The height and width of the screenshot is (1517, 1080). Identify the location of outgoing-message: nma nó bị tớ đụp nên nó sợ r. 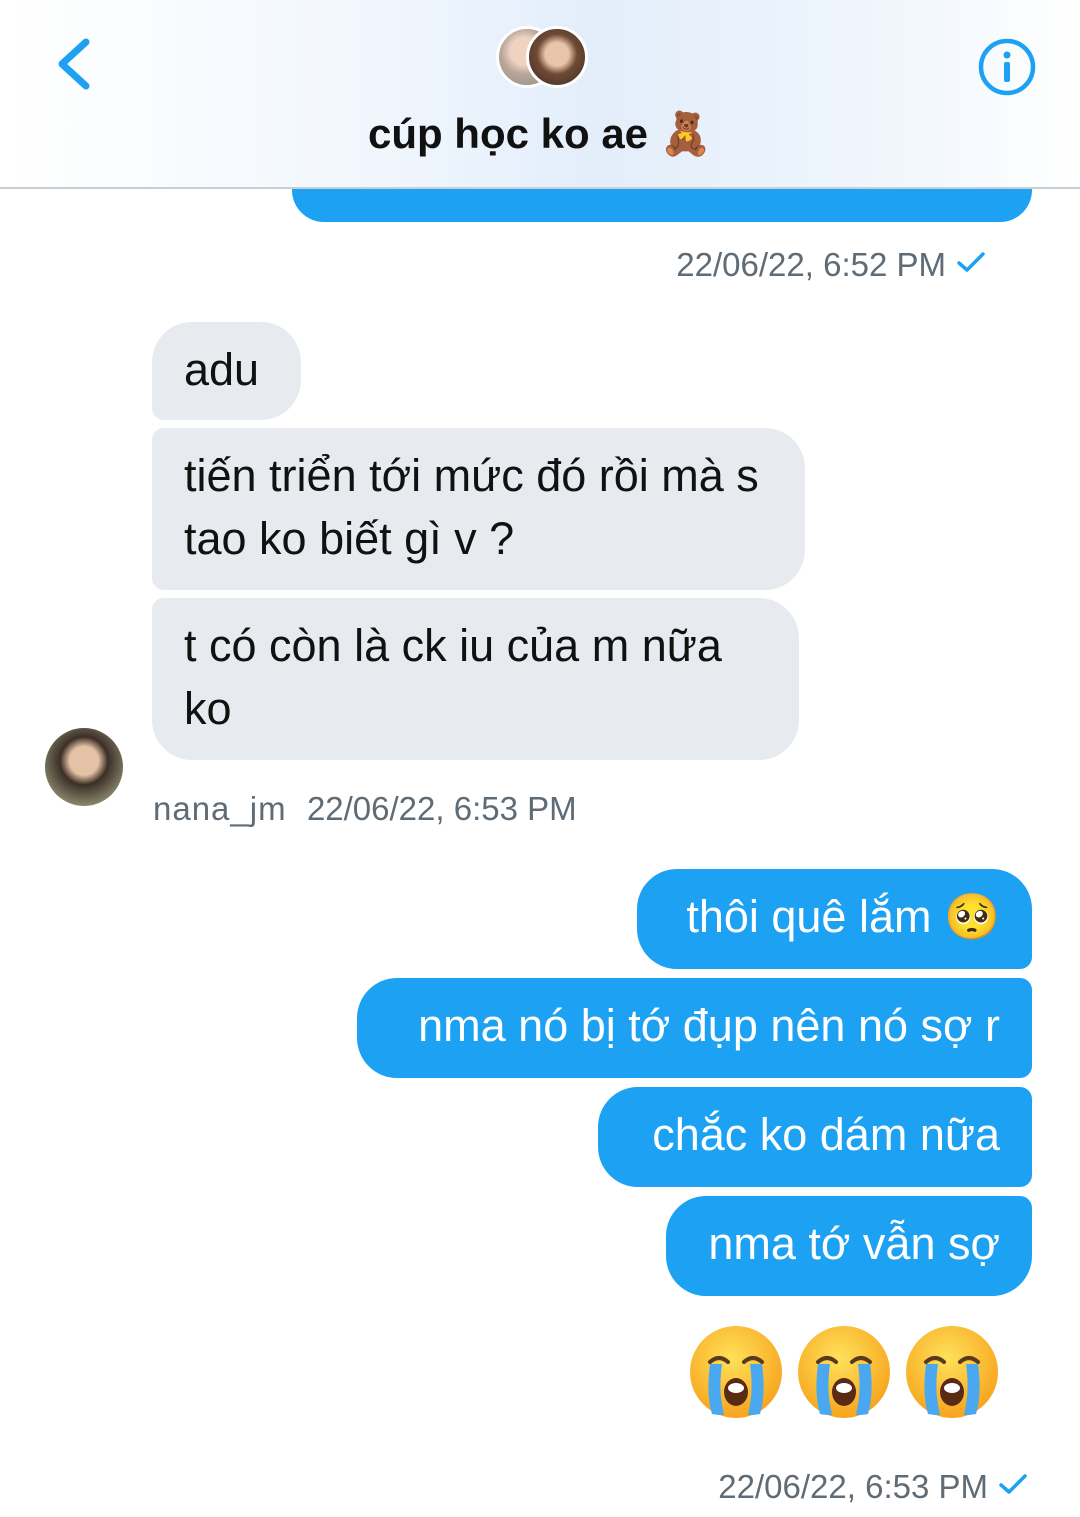
(694, 1028).